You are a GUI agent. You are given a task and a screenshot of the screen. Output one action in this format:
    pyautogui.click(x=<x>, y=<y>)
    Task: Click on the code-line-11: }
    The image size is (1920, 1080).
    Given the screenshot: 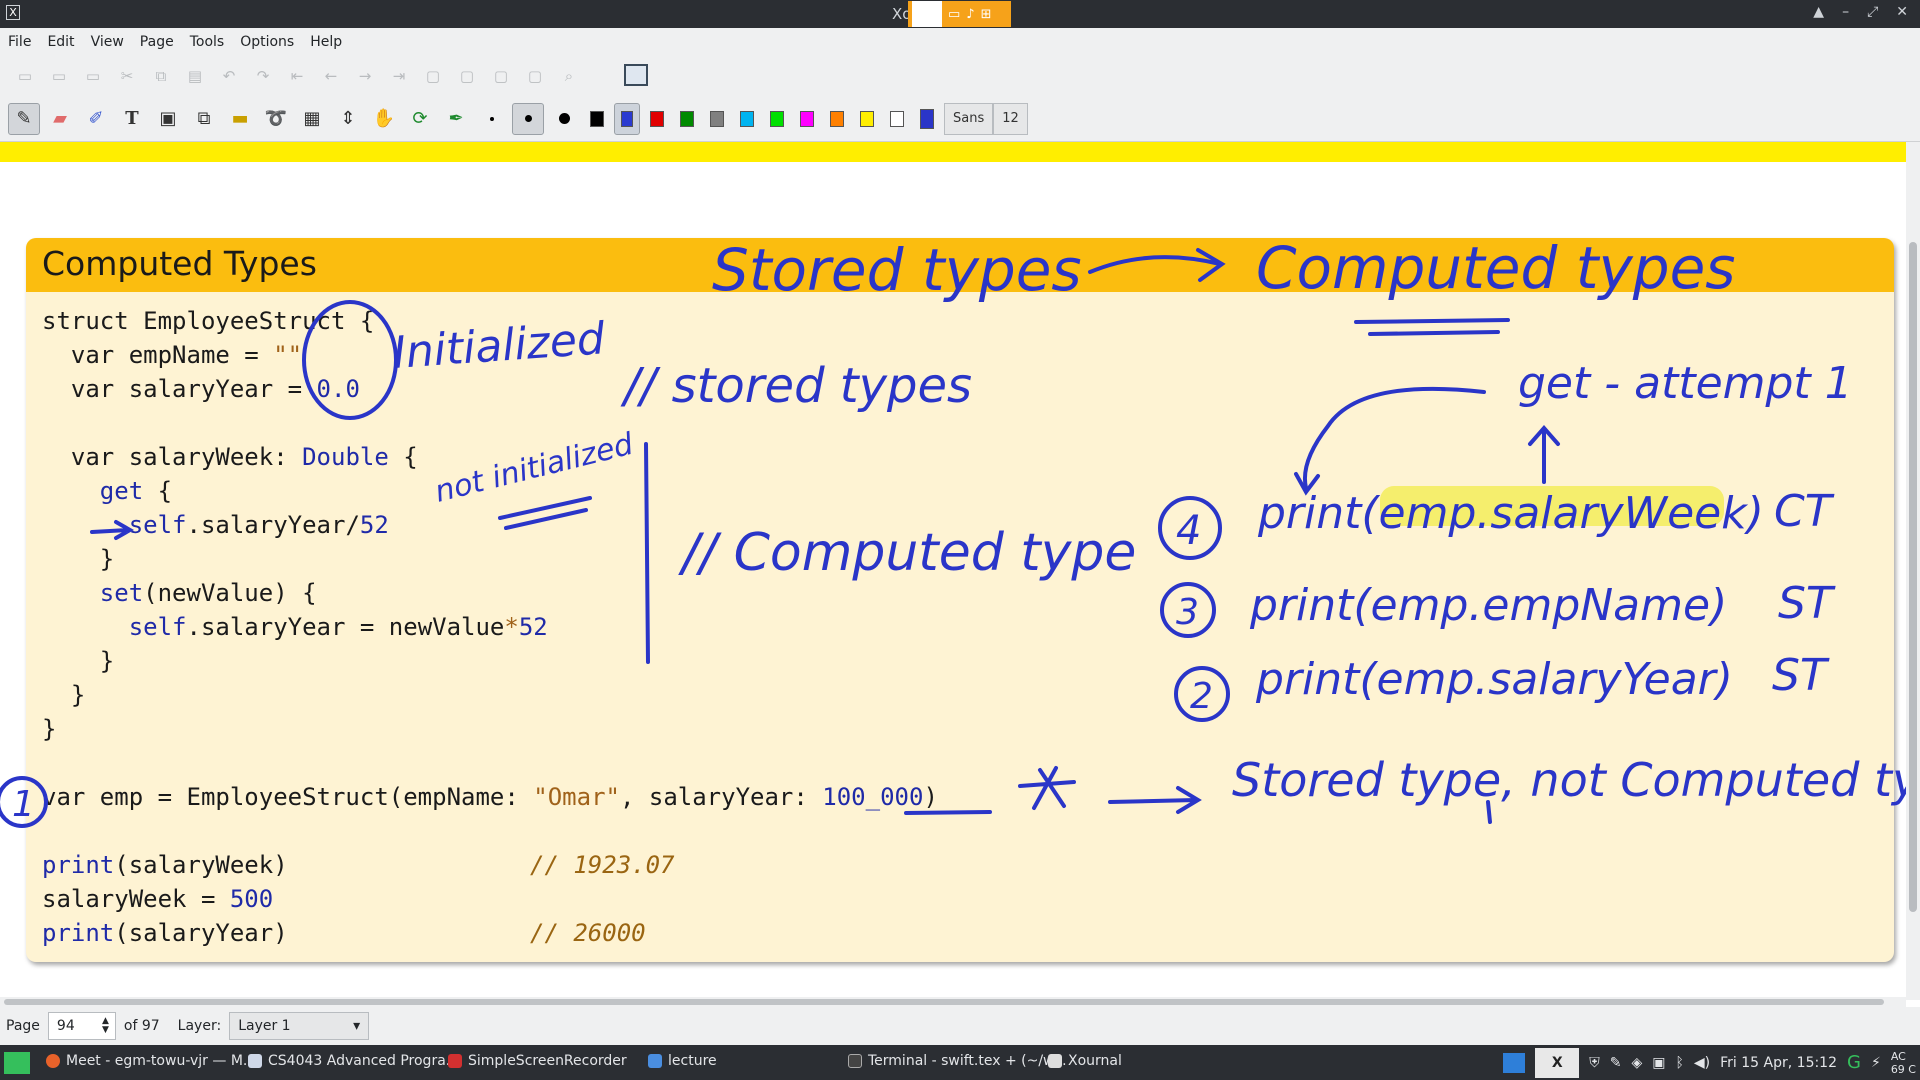 What is the action you would take?
    pyautogui.click(x=63, y=695)
    